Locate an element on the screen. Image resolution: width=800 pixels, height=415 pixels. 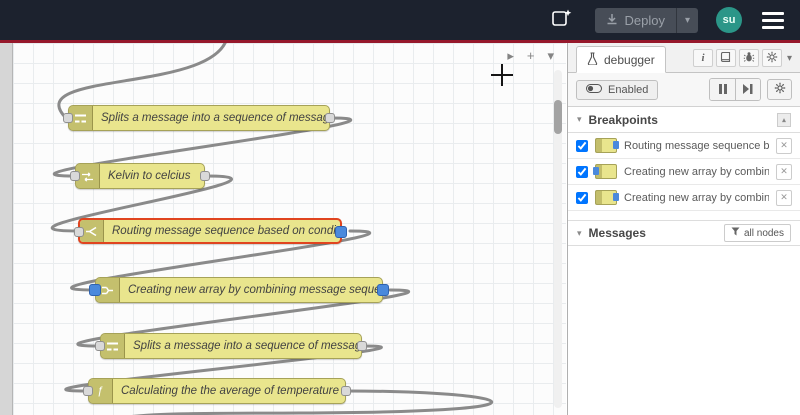
canvas-toolbar: ▸ + ▾ is located at coordinates (530, 56).